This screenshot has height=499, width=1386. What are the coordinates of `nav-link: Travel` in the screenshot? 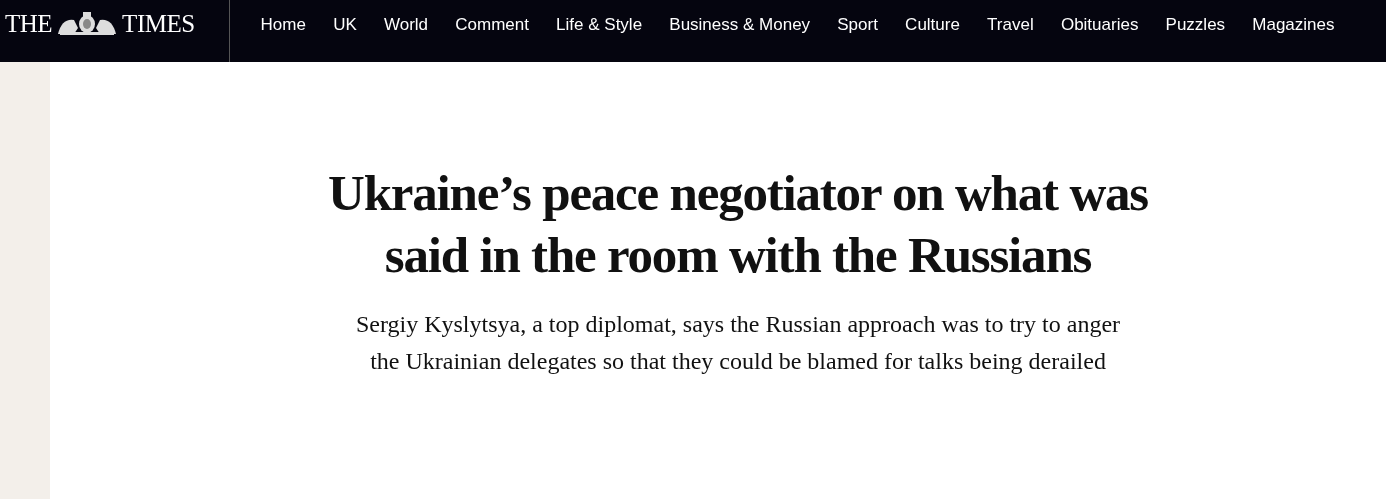 It's located at (1010, 25).